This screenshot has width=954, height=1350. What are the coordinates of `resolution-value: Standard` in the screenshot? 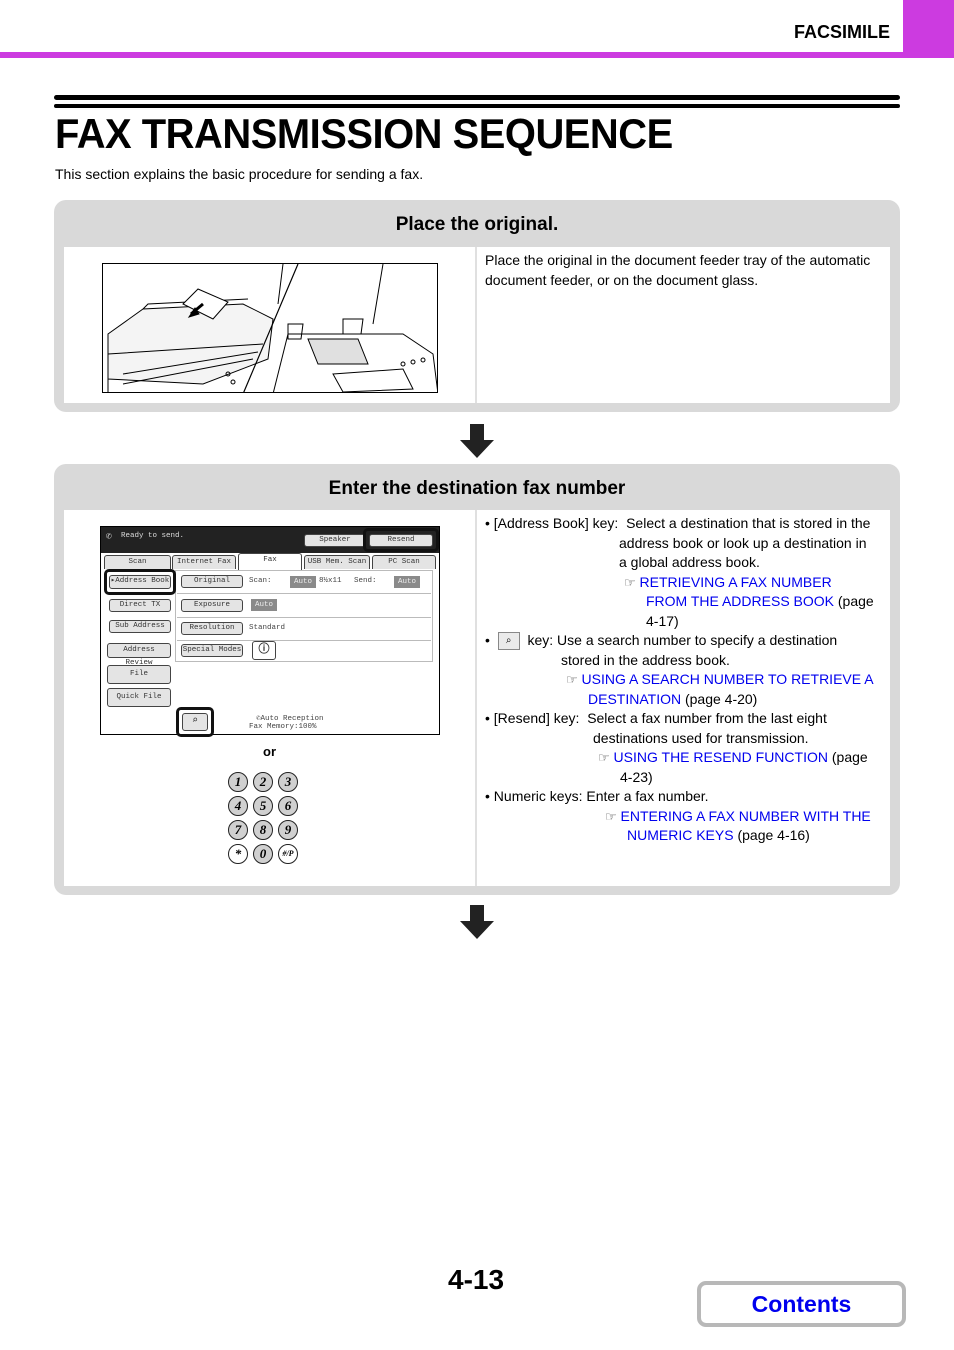 It's located at (267, 628).